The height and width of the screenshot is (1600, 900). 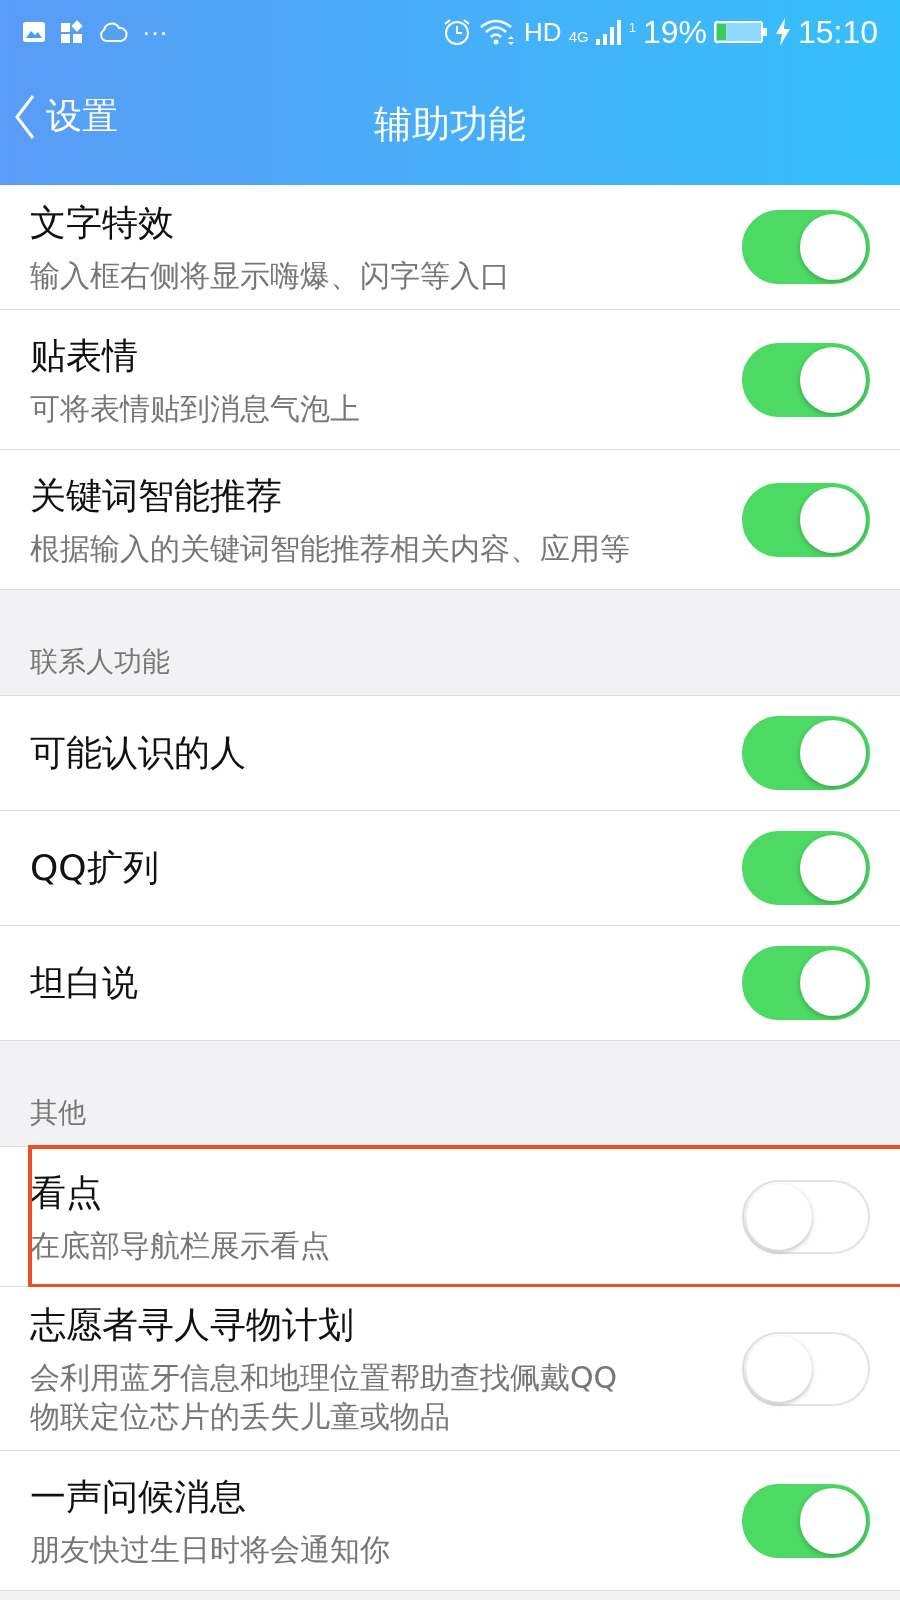 What do you see at coordinates (330, 548) in the screenshot?
I see `setting-description: 根据输入的关键词智能推荐相关内容、应用等` at bounding box center [330, 548].